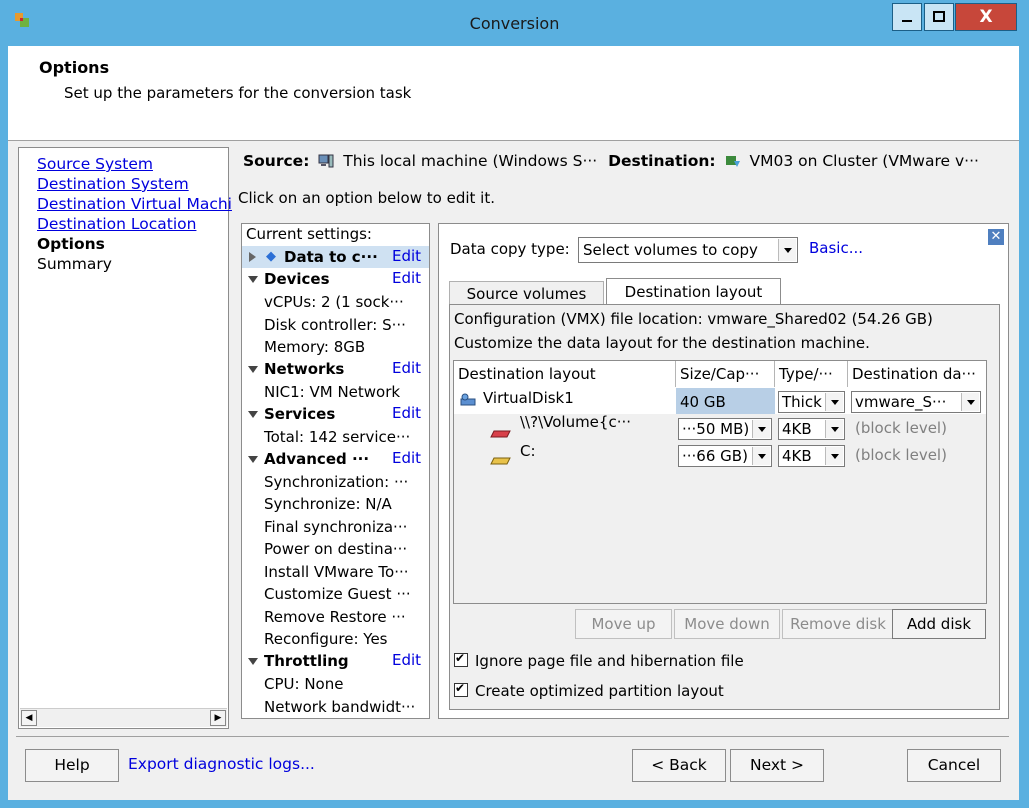  What do you see at coordinates (336, 549) in the screenshot?
I see `setting-item: Power on destina···` at bounding box center [336, 549].